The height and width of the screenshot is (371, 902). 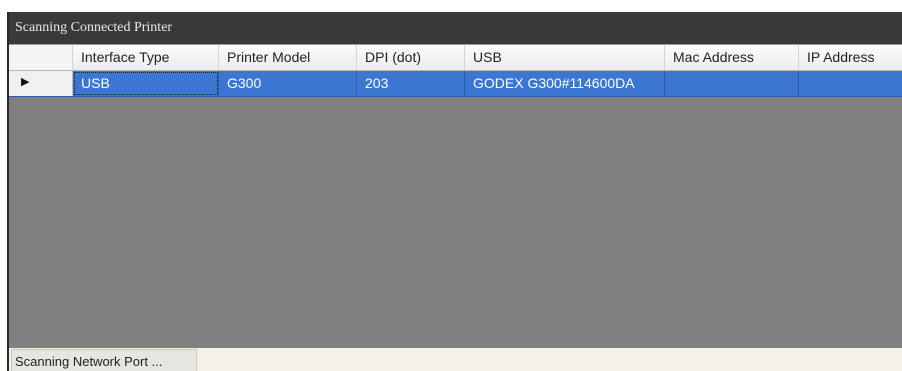 I want to click on column-header-dpi: DPI (dot), so click(x=411, y=57).